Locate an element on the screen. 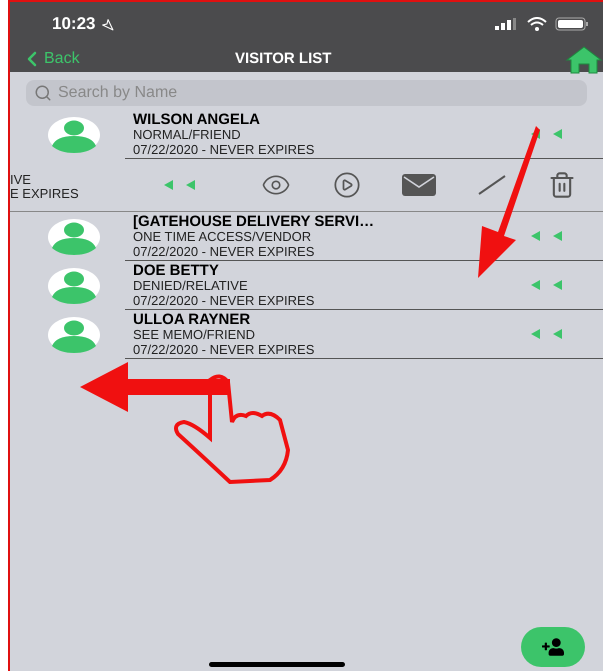 This screenshot has width=603, height=671. add-person-icon is located at coordinates (553, 647).